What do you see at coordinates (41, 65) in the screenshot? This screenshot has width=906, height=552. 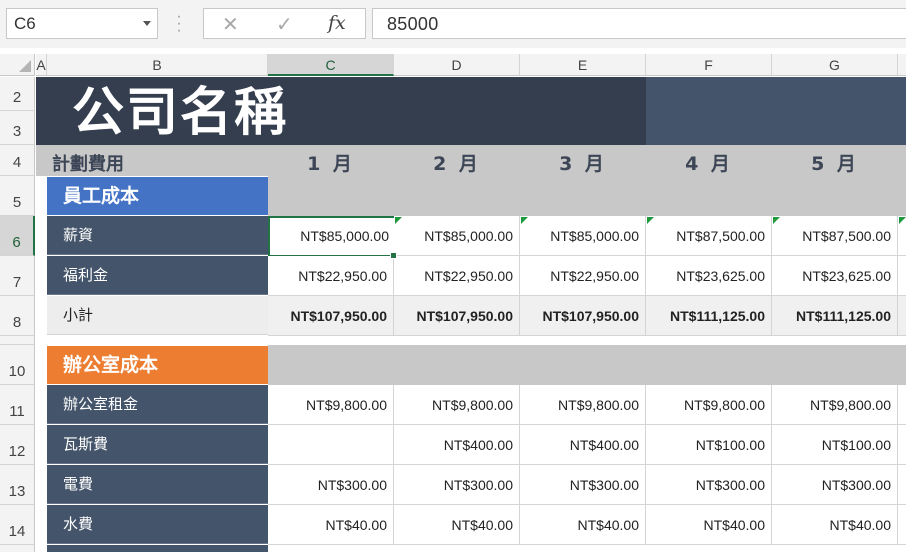 I see `column-header-a: A` at bounding box center [41, 65].